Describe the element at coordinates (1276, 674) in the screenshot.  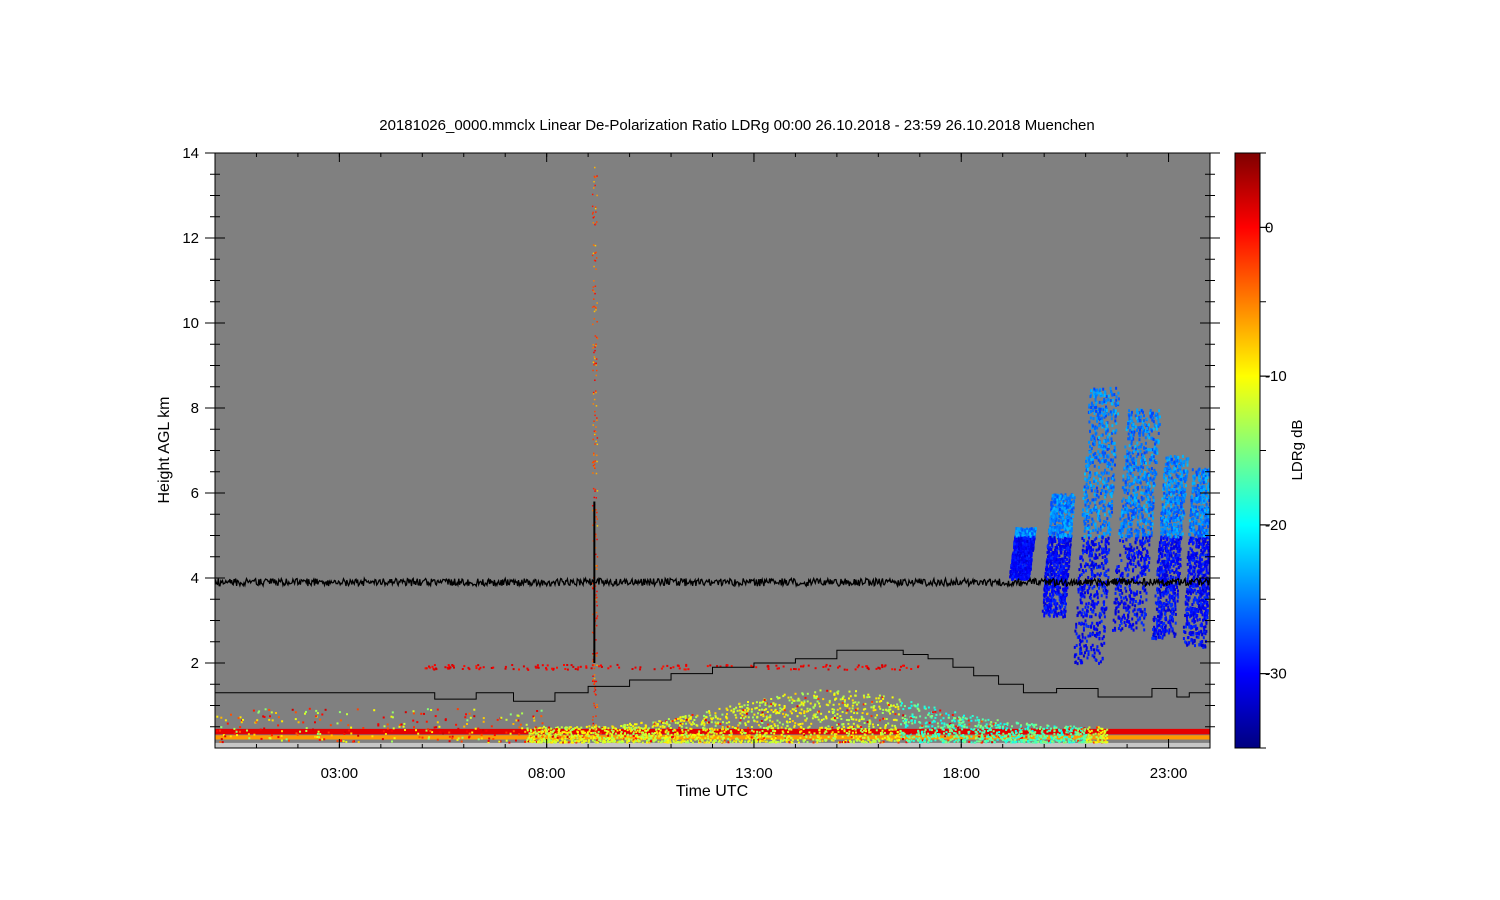
I see `colorbar-tick-label: -30` at that location.